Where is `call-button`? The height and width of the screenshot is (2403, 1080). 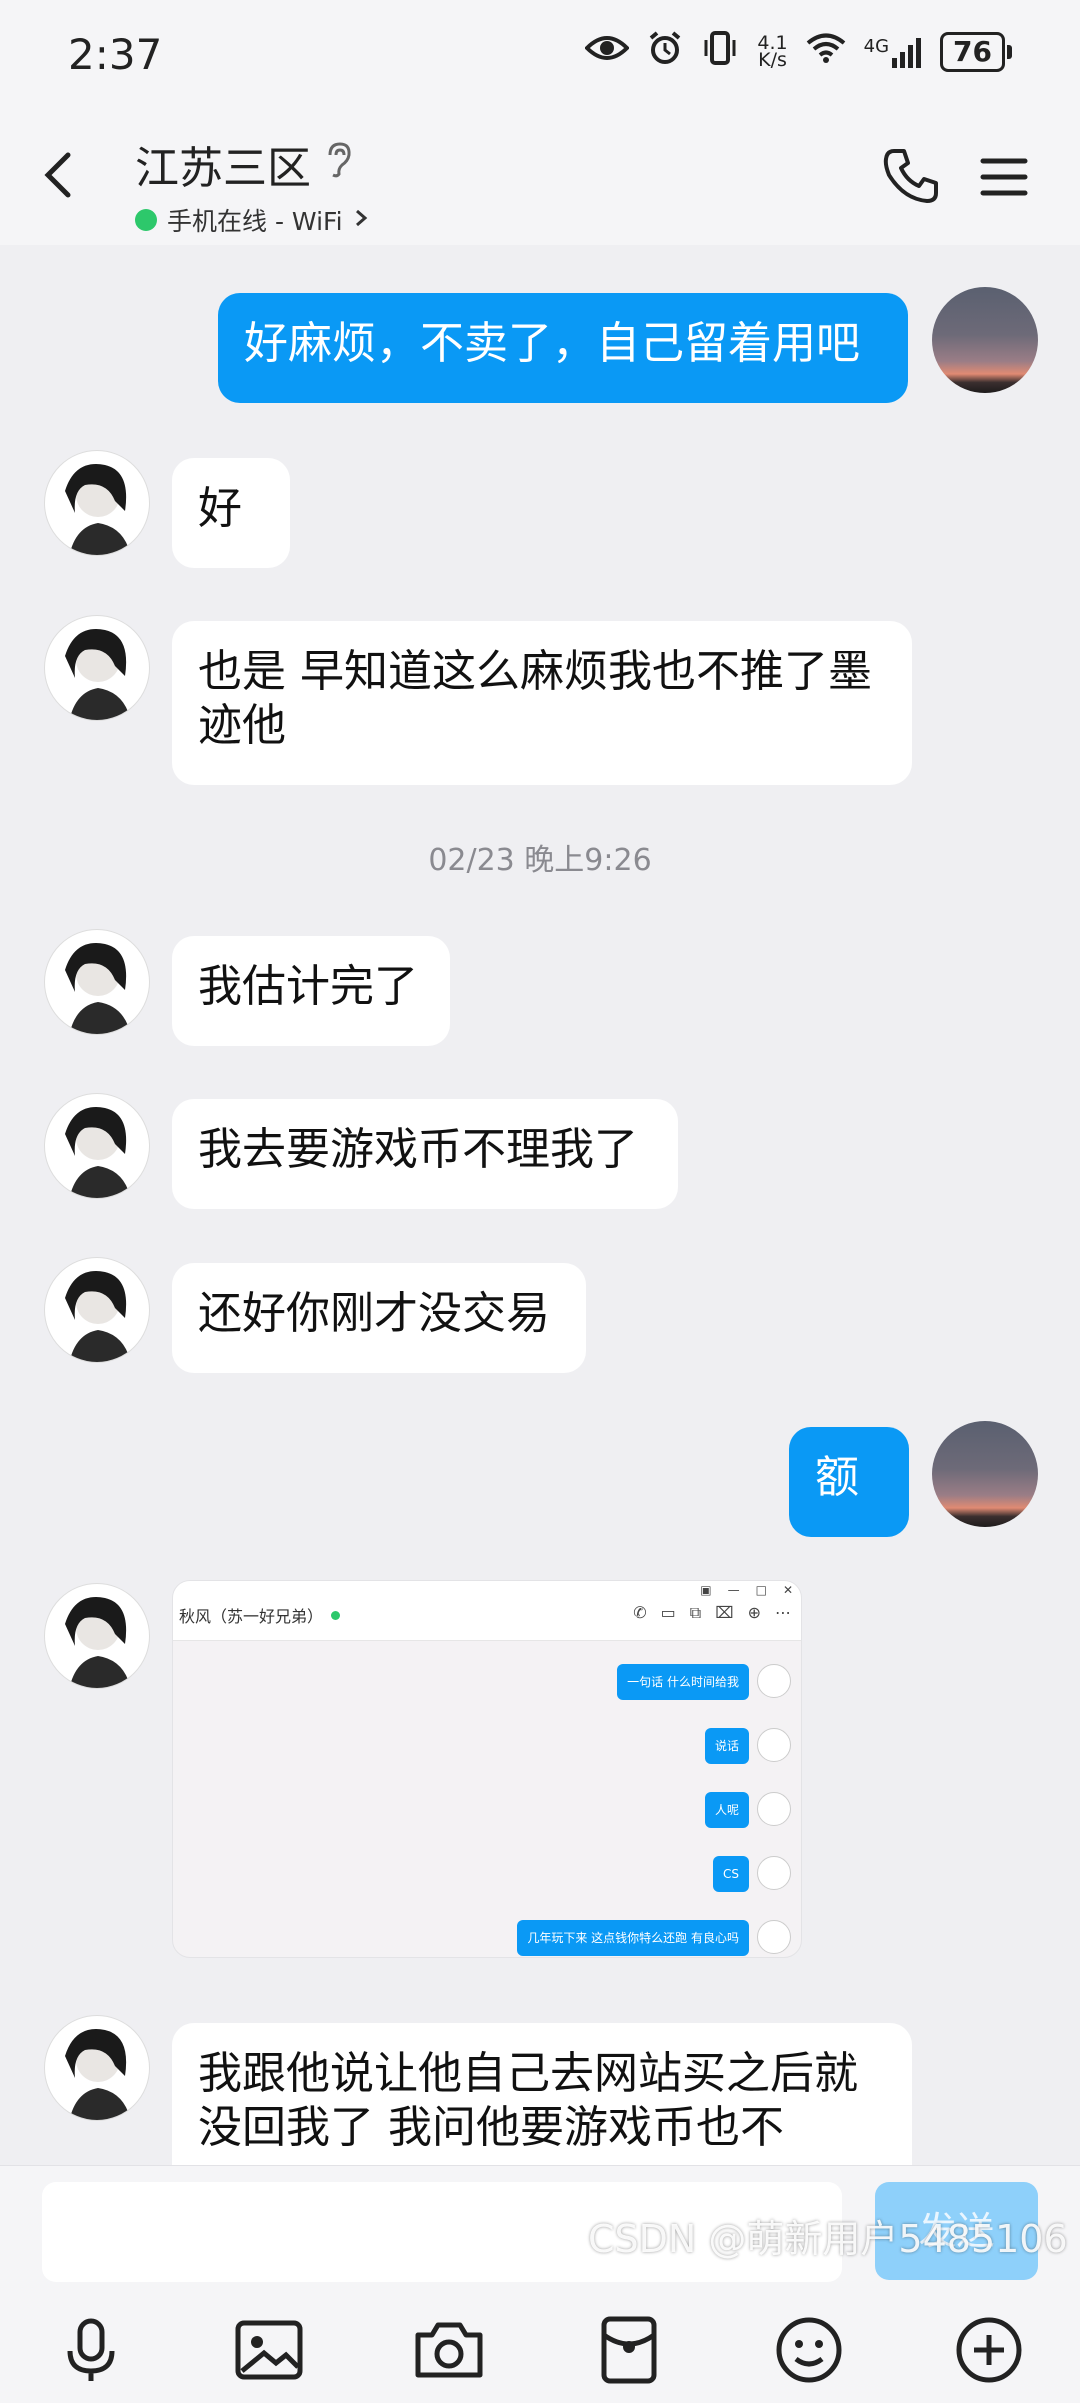 call-button is located at coordinates (911, 176).